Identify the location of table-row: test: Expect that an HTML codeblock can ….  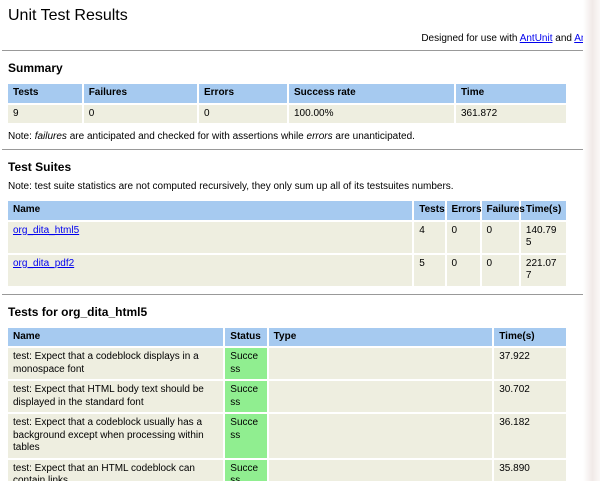
(287, 470).